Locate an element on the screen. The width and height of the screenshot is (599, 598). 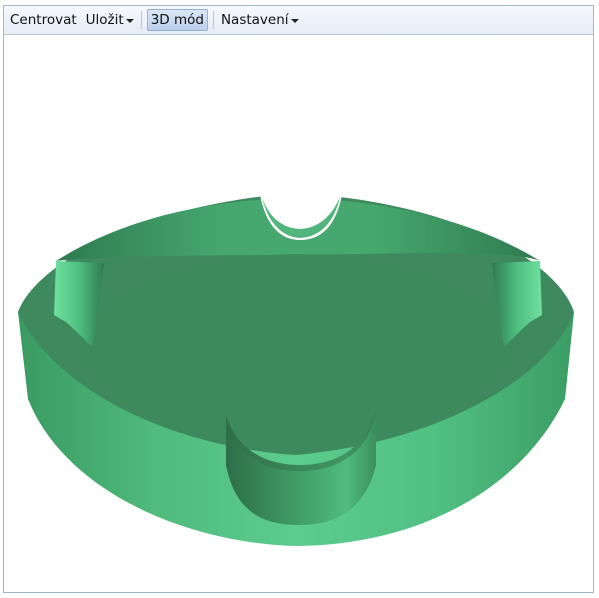
settings-menu-button: Nastavení is located at coordinates (260, 20).